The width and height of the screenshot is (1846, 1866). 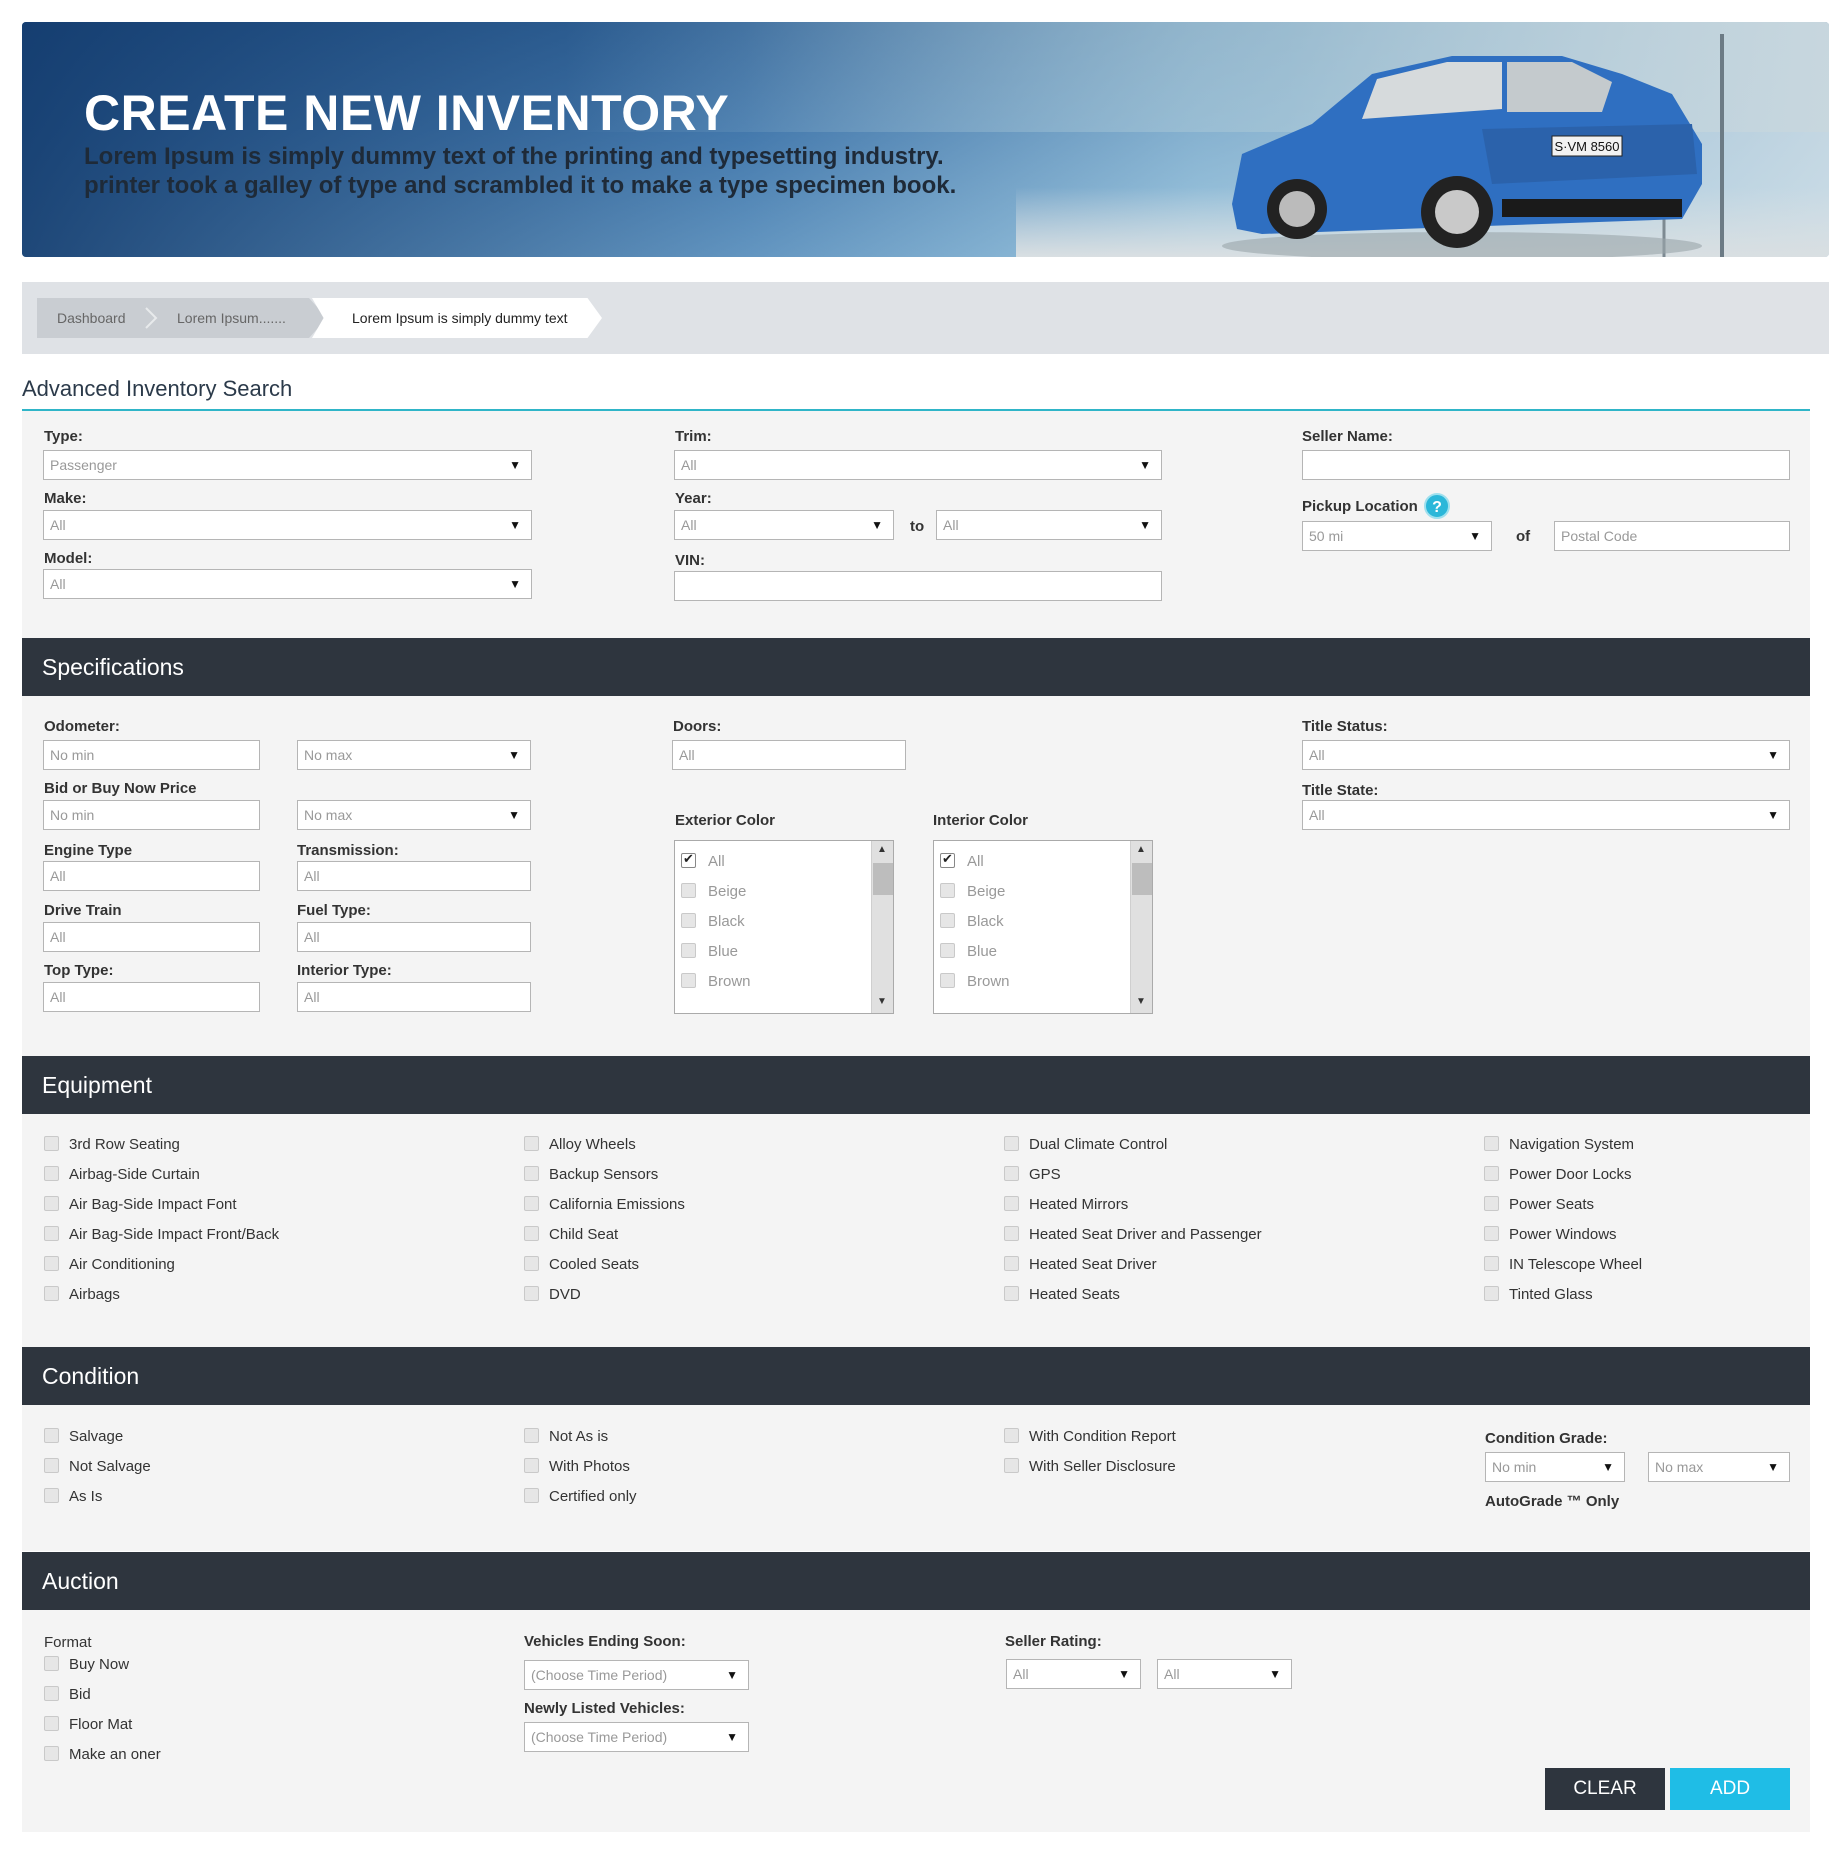 I want to click on checkbox-power-windows: Power Windows, so click(x=1550, y=1234).